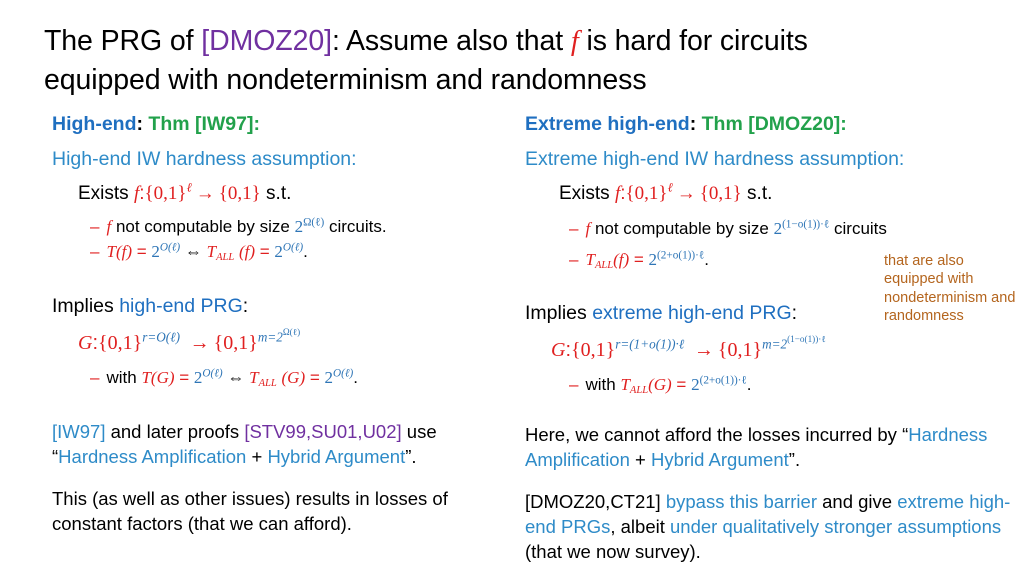  What do you see at coordinates (355, 378) in the screenshot?
I see `left-with-period: .` at bounding box center [355, 378].